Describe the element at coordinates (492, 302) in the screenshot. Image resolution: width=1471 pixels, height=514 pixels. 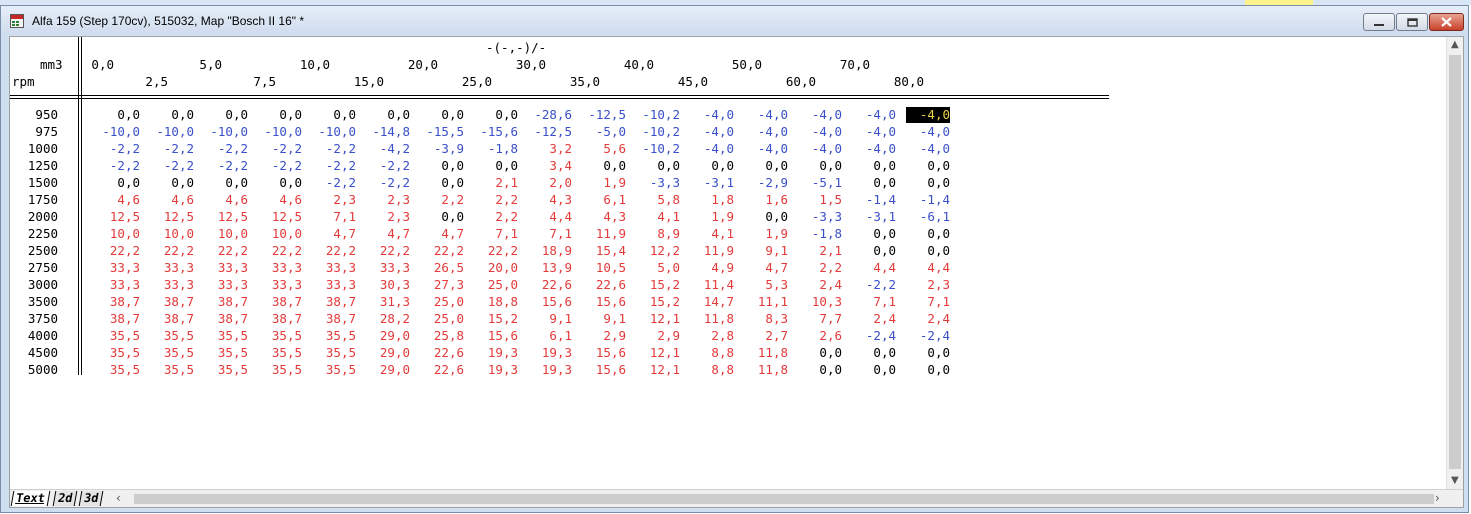
I see `map-cell: 18,8` at that location.